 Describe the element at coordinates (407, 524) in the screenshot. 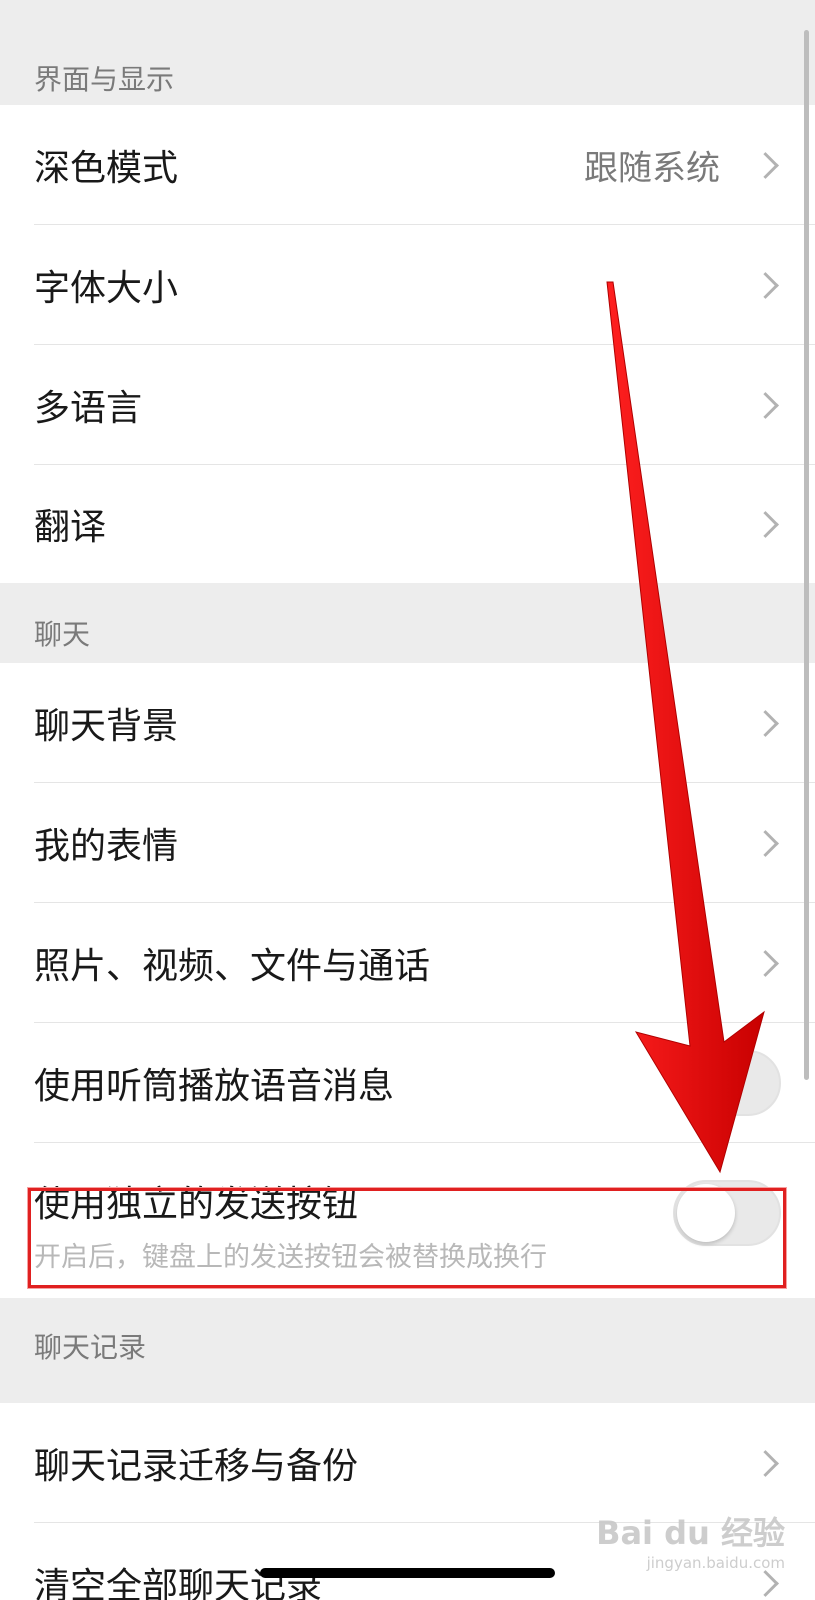

I see `row-translate: 翻译` at that location.